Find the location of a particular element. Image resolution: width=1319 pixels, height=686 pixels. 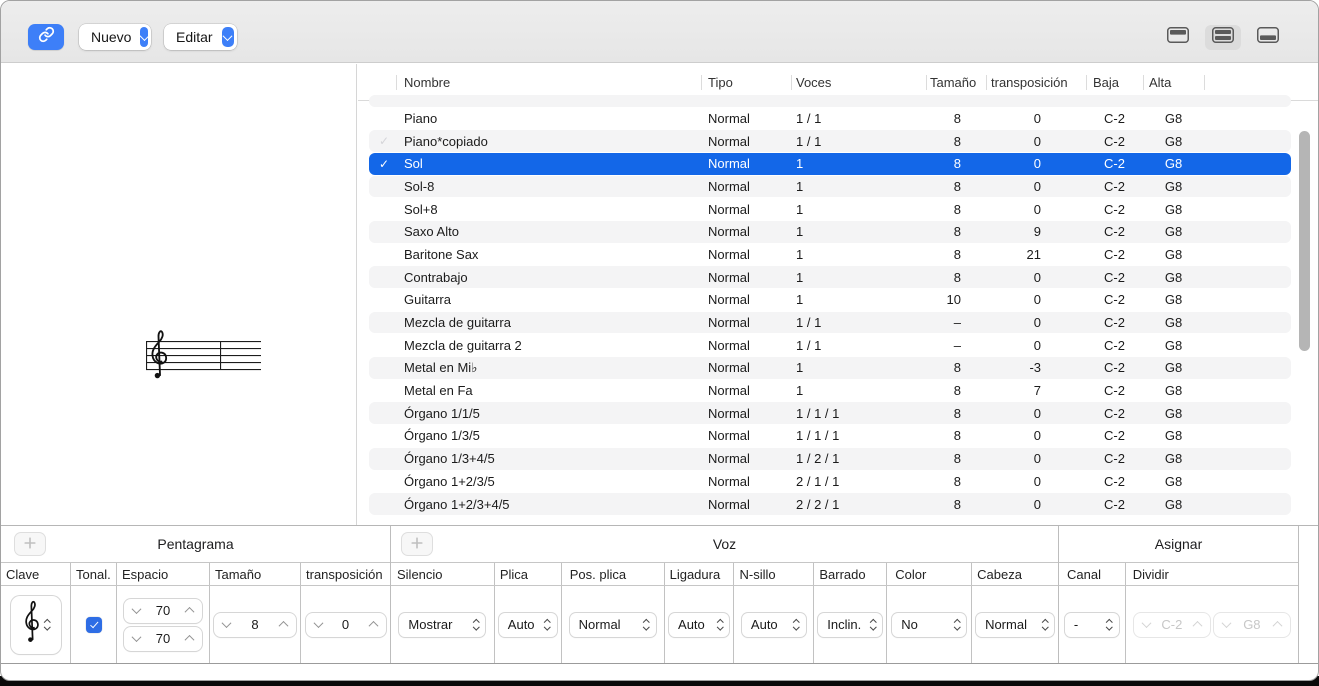

table-row: Órgano 1/1/5 Normal 1 / 1 / 1 8 0 C-2 G8 is located at coordinates (838, 413).